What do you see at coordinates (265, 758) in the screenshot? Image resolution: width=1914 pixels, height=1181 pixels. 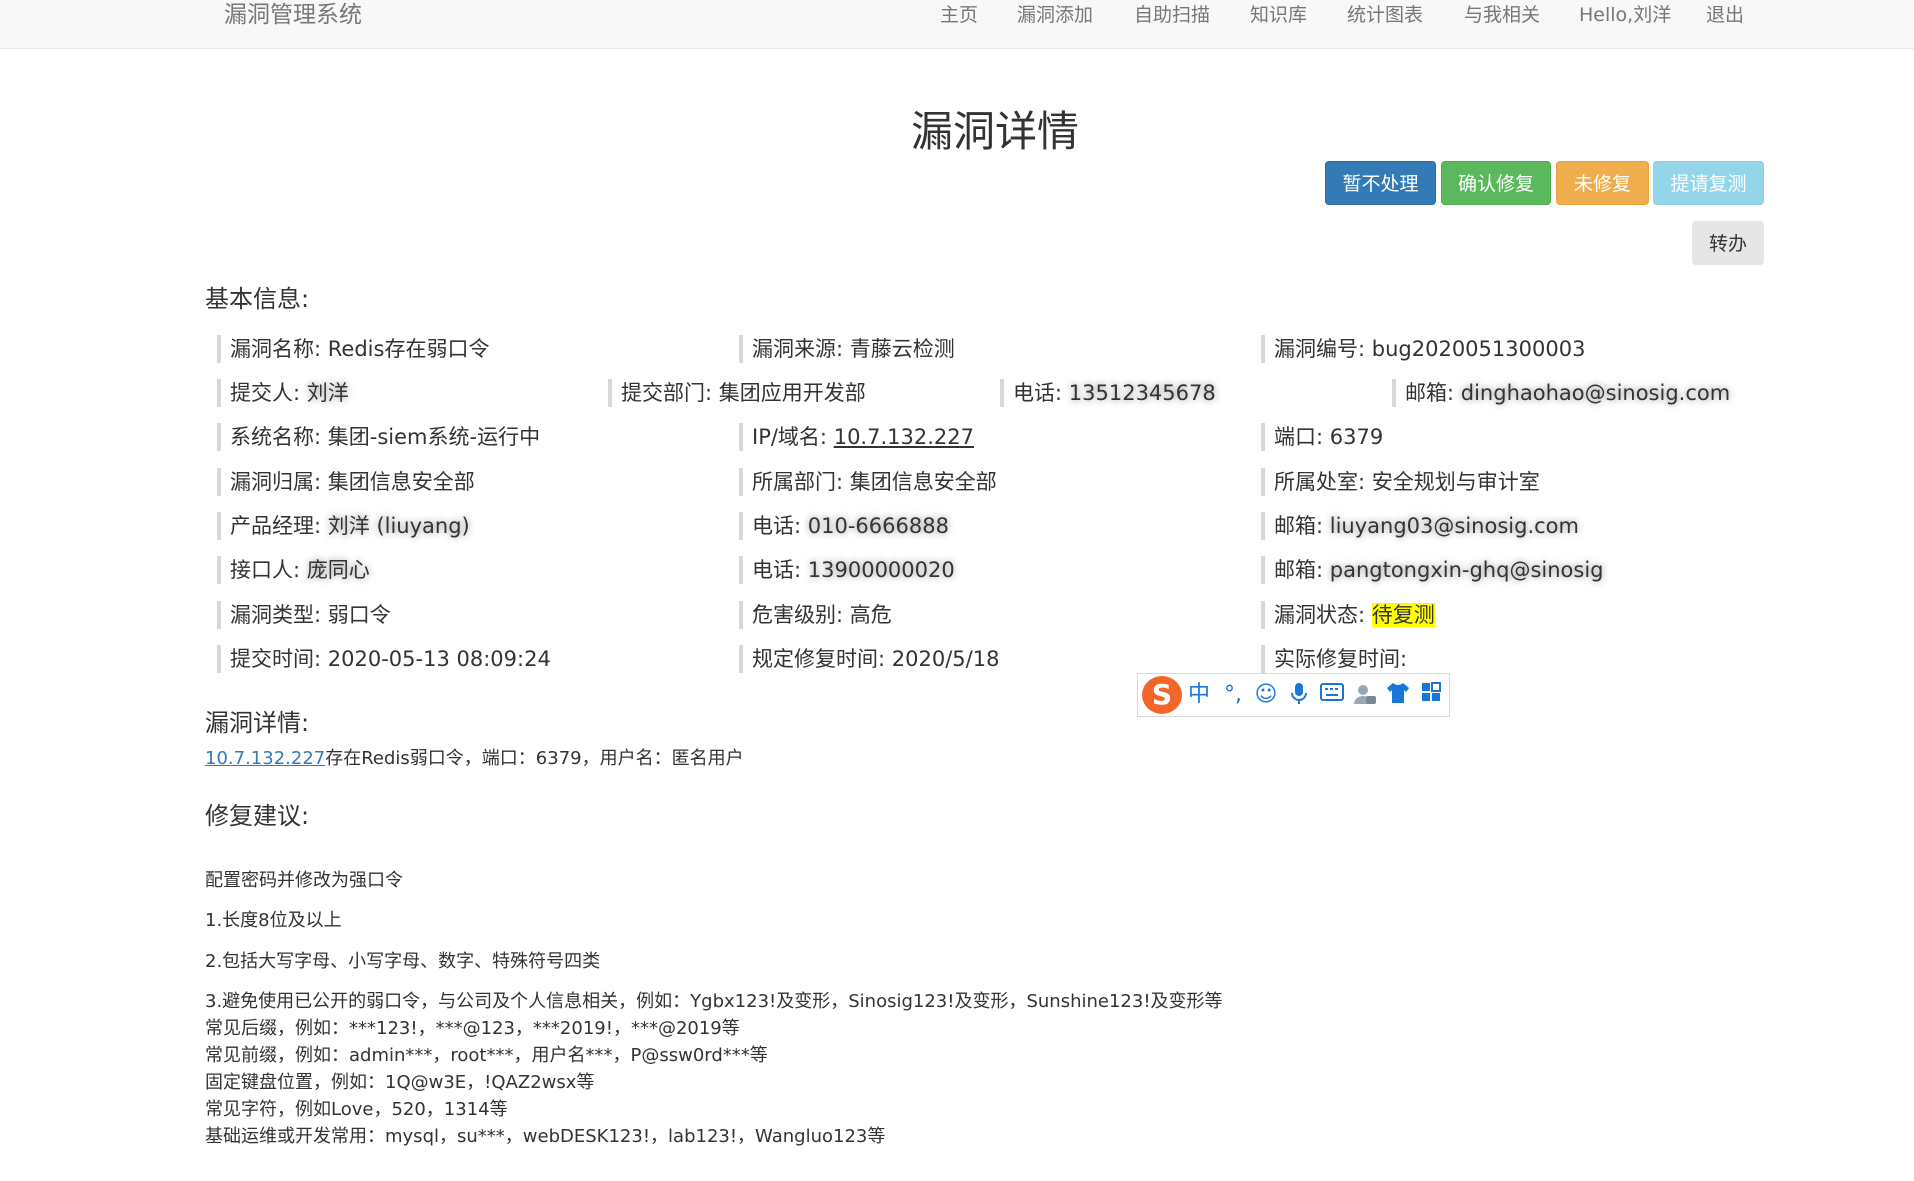 I see `detail-ip-link: 10.7.132.227` at bounding box center [265, 758].